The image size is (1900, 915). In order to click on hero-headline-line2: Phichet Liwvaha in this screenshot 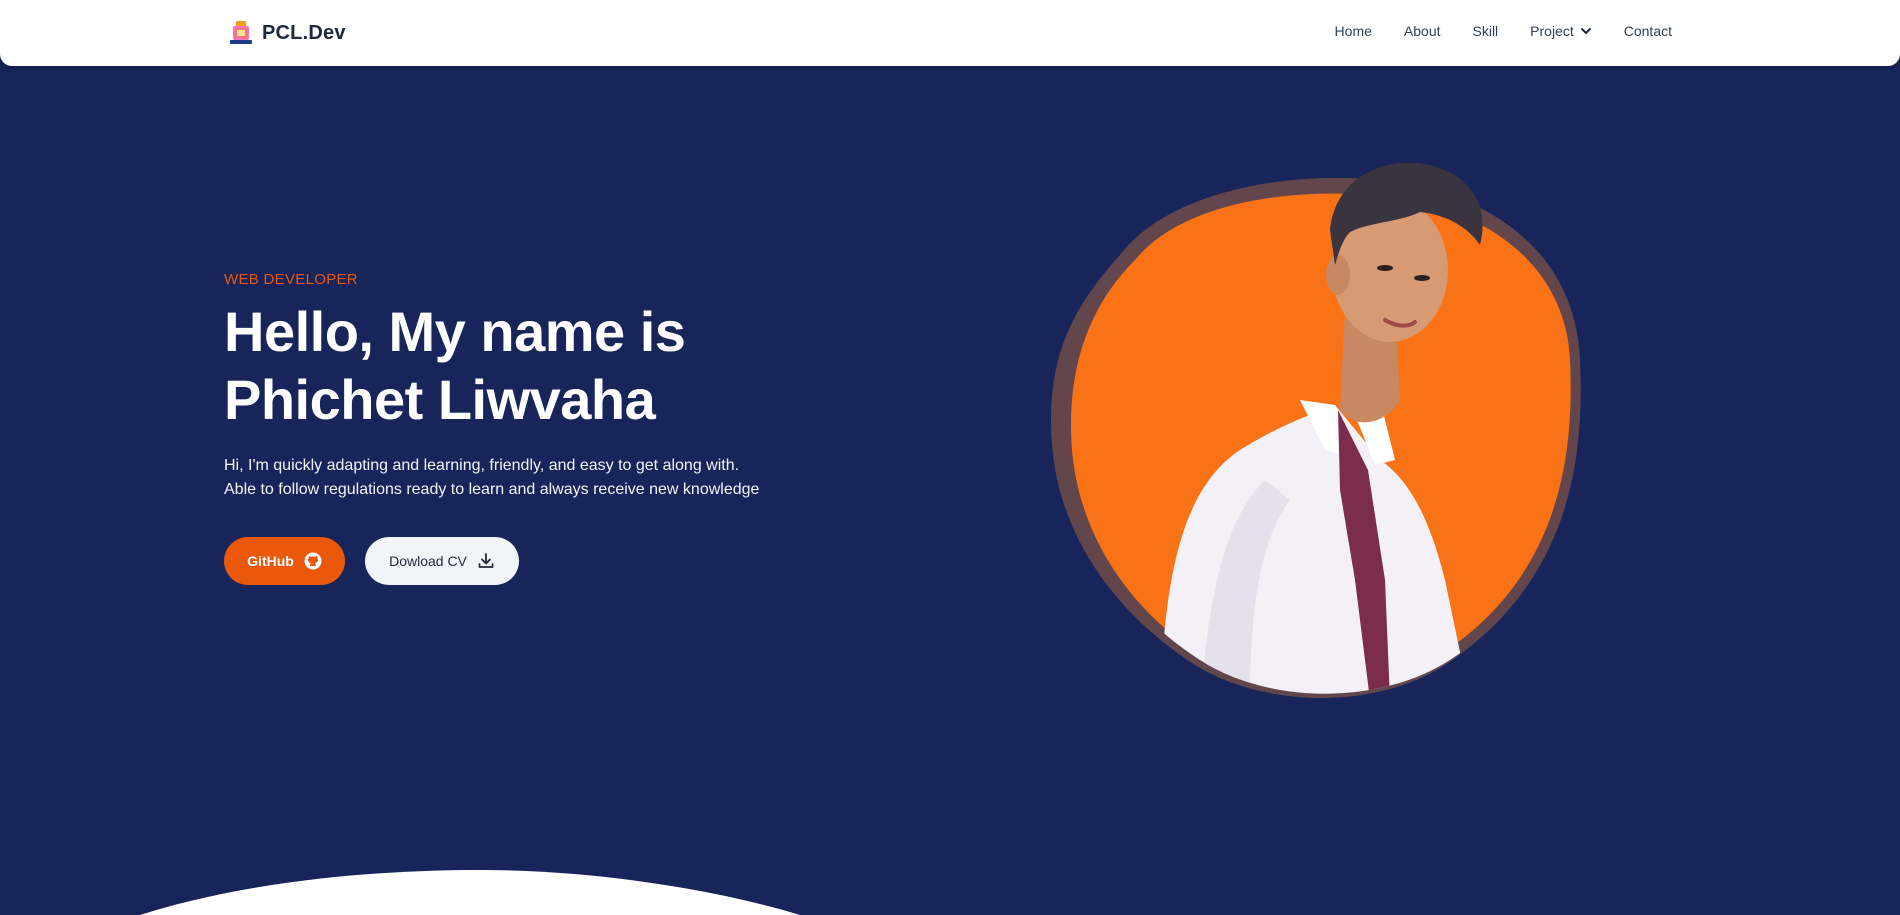, I will do `click(440, 399)`.